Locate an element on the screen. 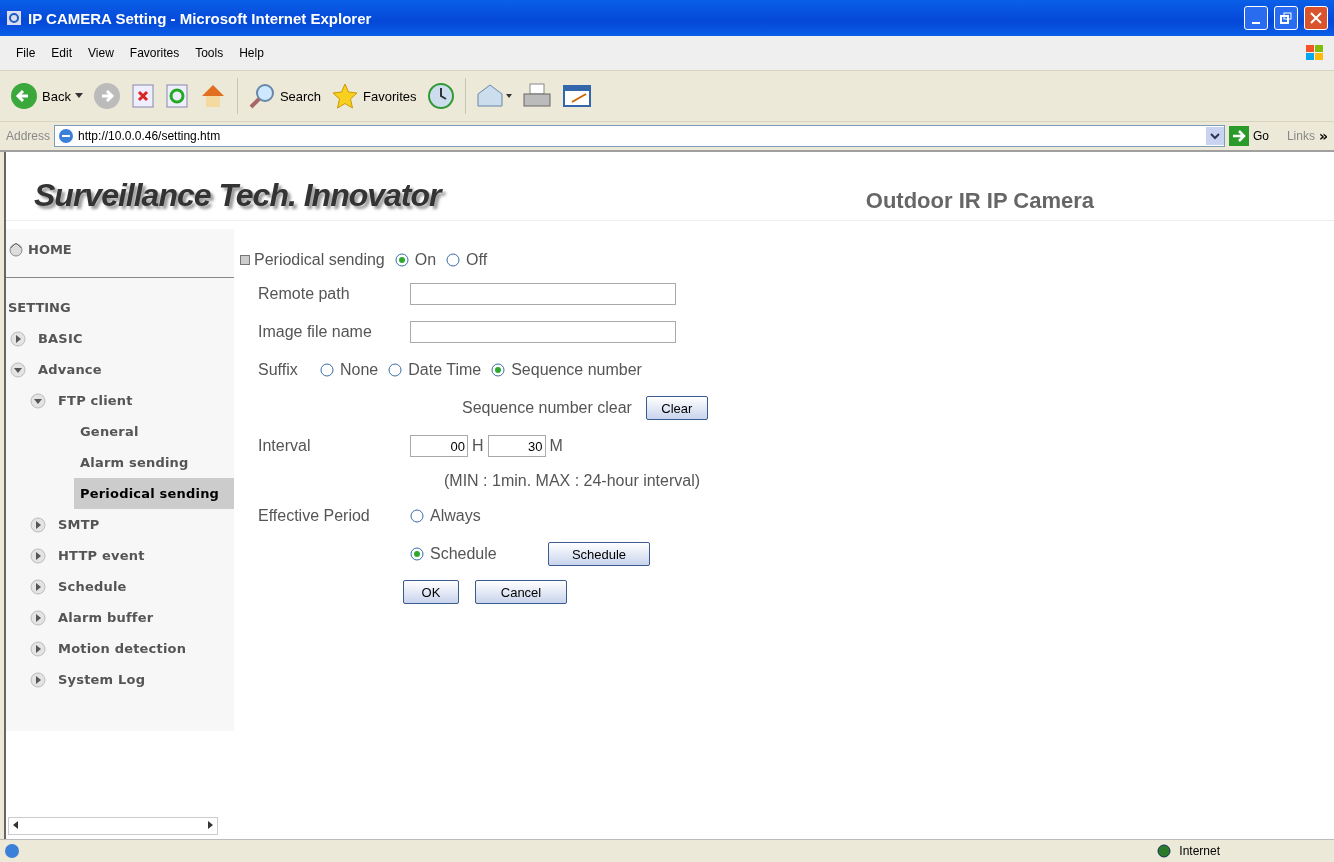 The image size is (1334, 862). restore-icon is located at coordinates (1286, 18).